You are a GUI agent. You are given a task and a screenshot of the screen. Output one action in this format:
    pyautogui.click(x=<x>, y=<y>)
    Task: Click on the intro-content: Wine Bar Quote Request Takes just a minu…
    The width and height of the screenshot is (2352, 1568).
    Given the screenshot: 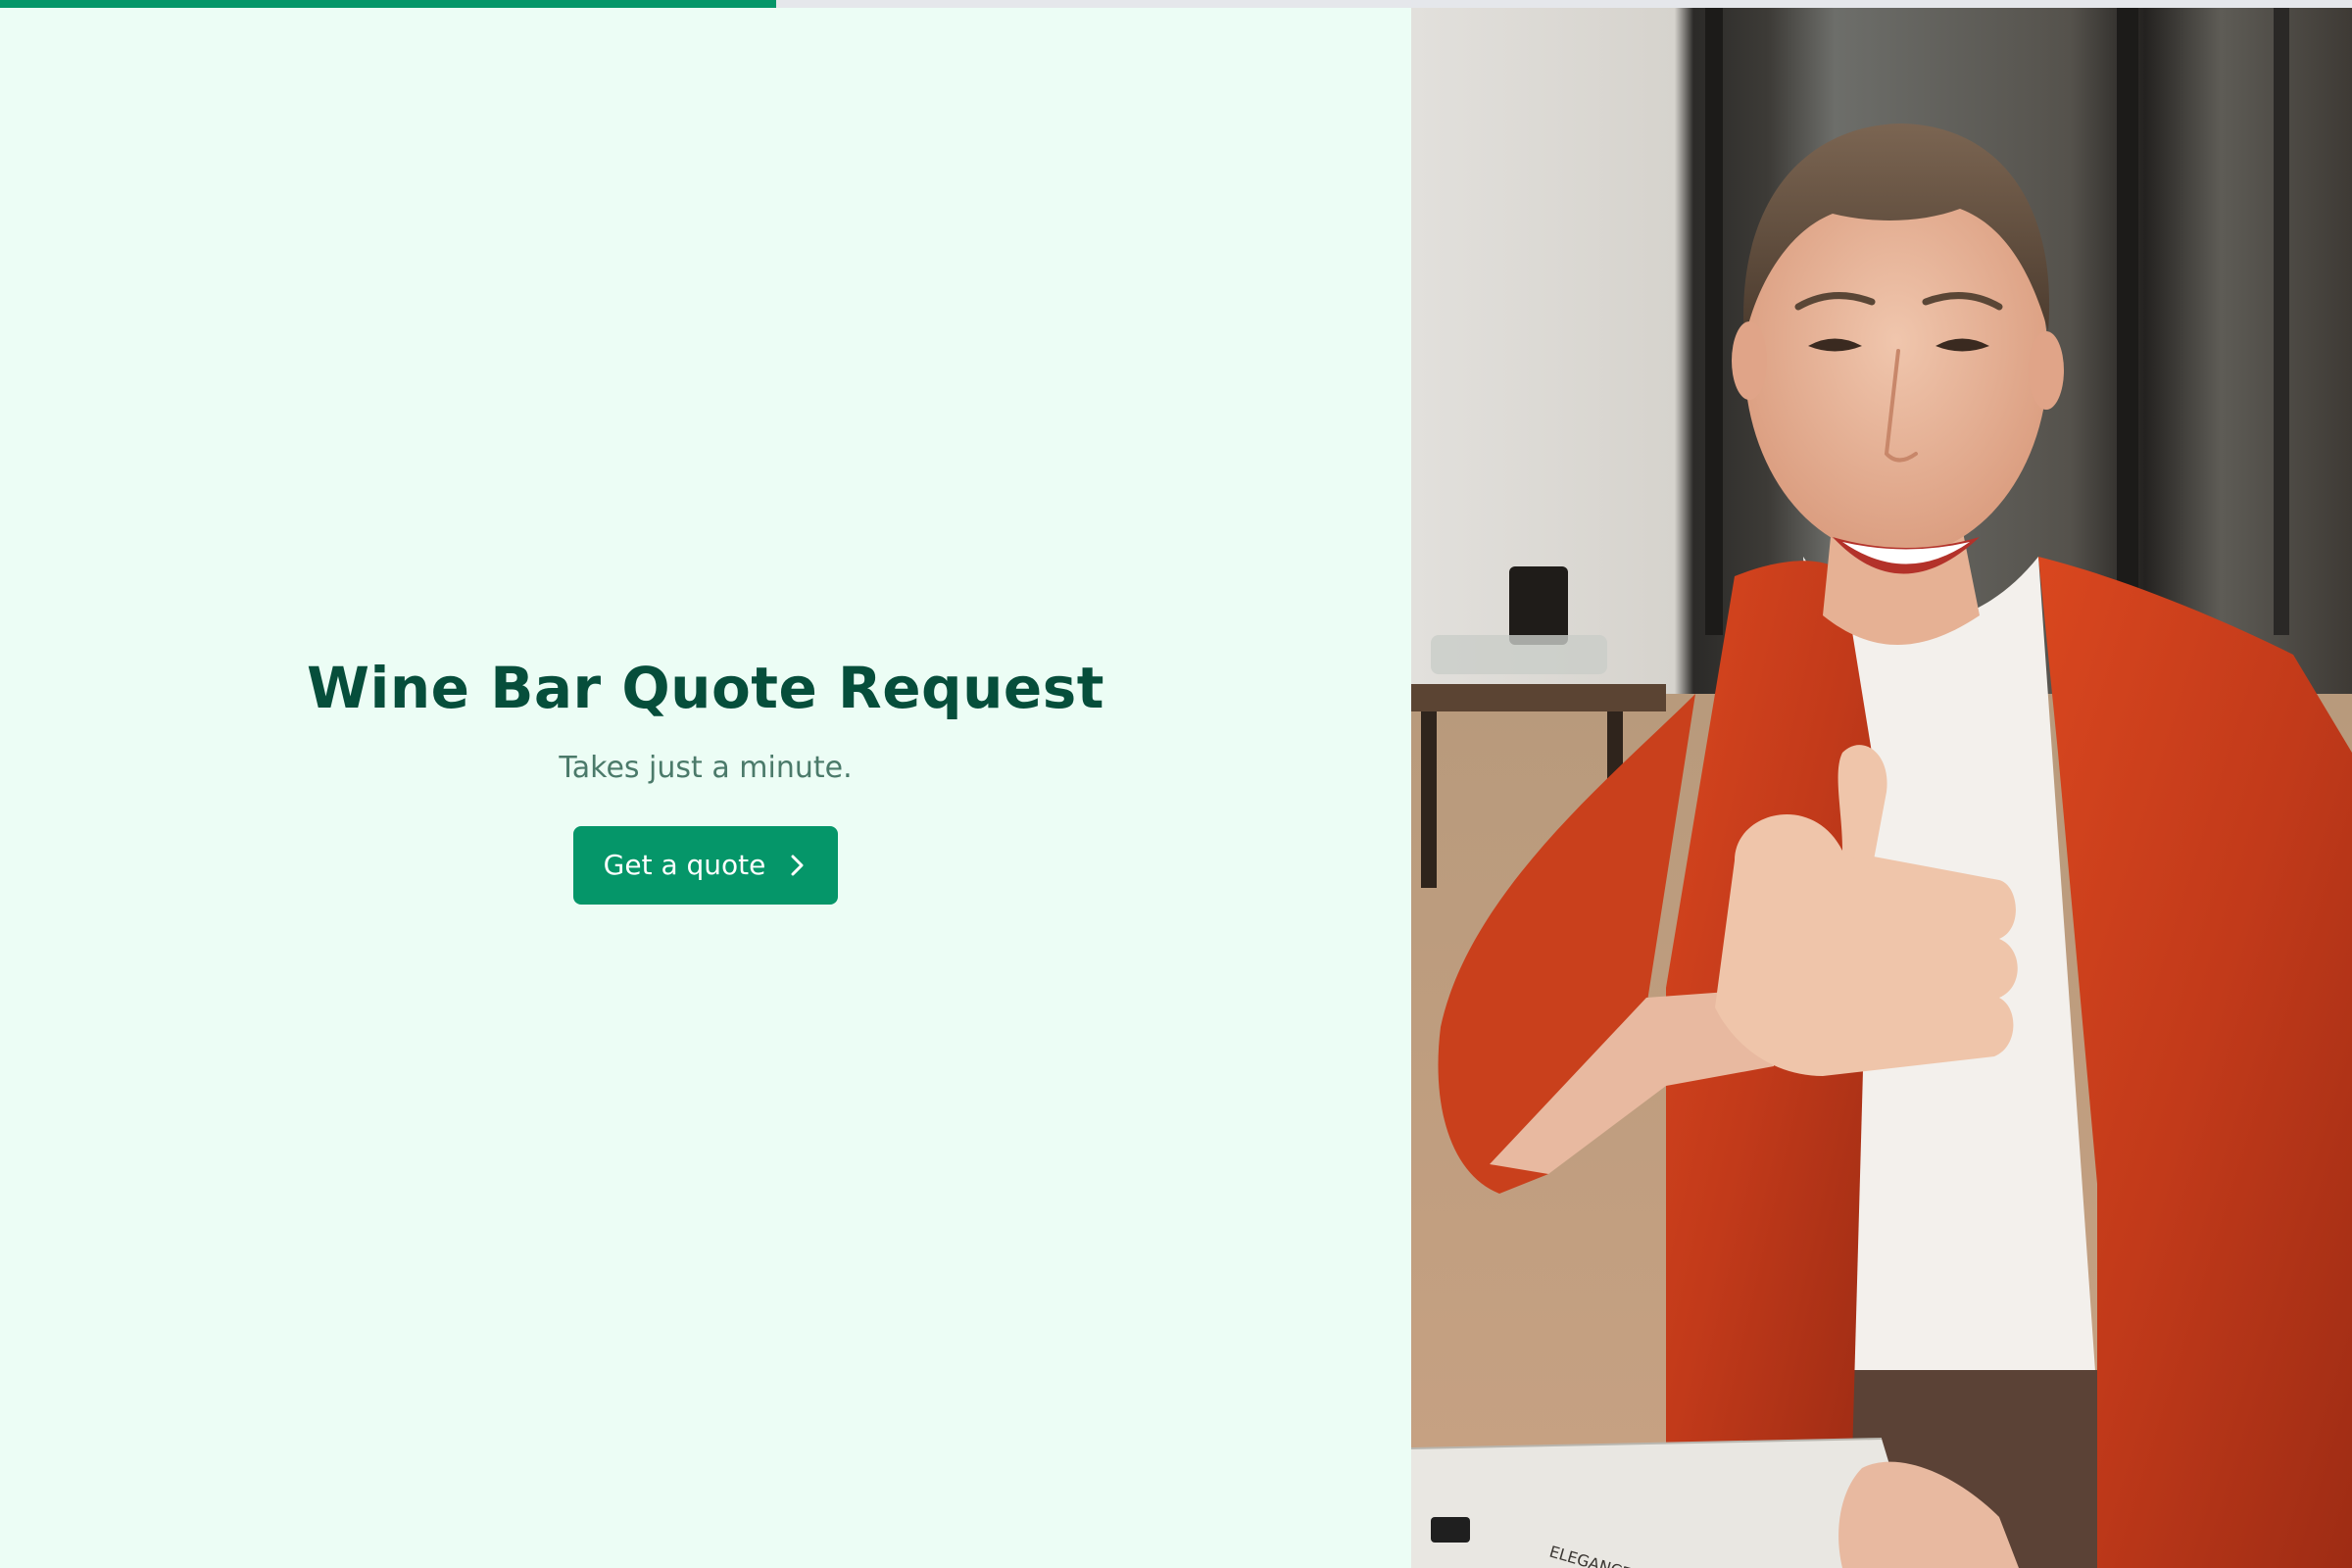 What is the action you would take?
    pyautogui.click(x=705, y=780)
    